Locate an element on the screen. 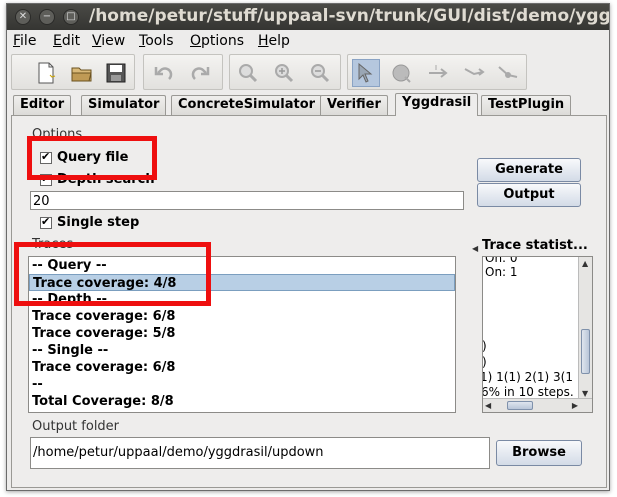 This screenshot has width=617, height=497. menu-tools: Tools is located at coordinates (156, 41).